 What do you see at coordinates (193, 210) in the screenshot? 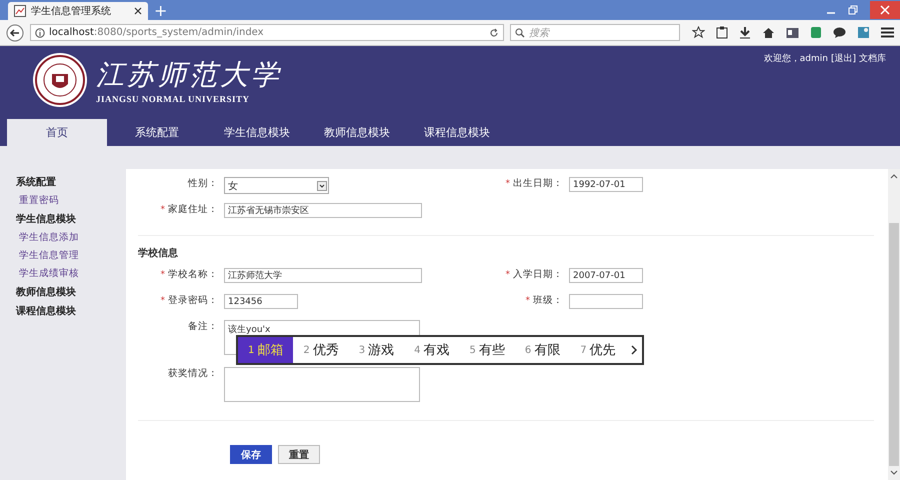
I see `field-label: 家庭住址：` at bounding box center [193, 210].